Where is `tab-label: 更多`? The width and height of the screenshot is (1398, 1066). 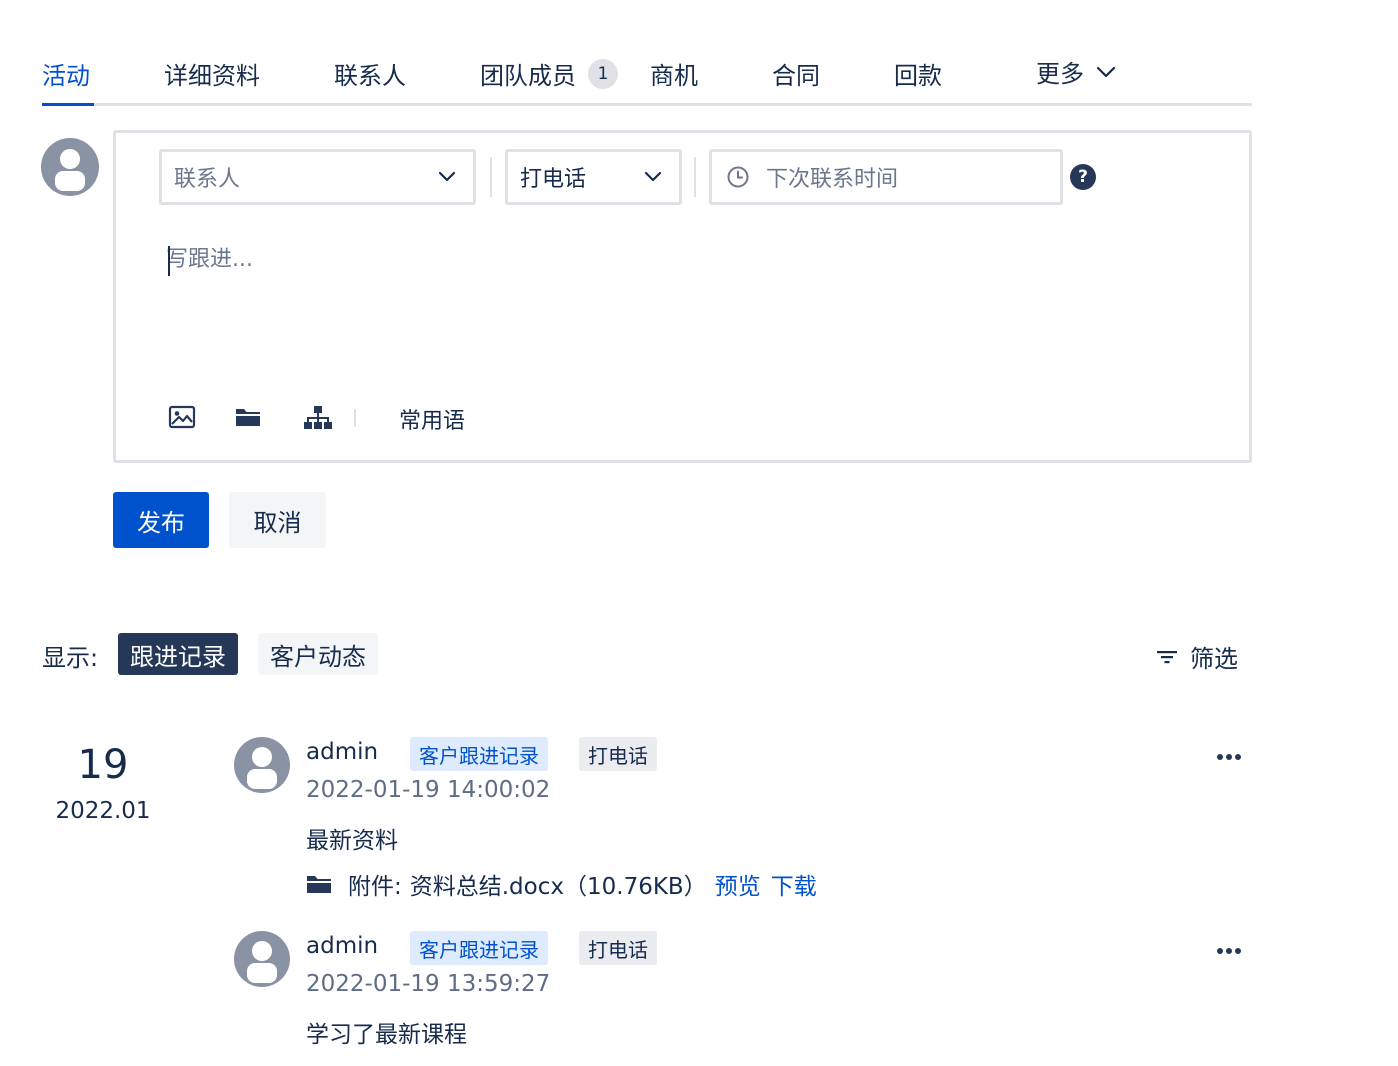 tab-label: 更多 is located at coordinates (1060, 74).